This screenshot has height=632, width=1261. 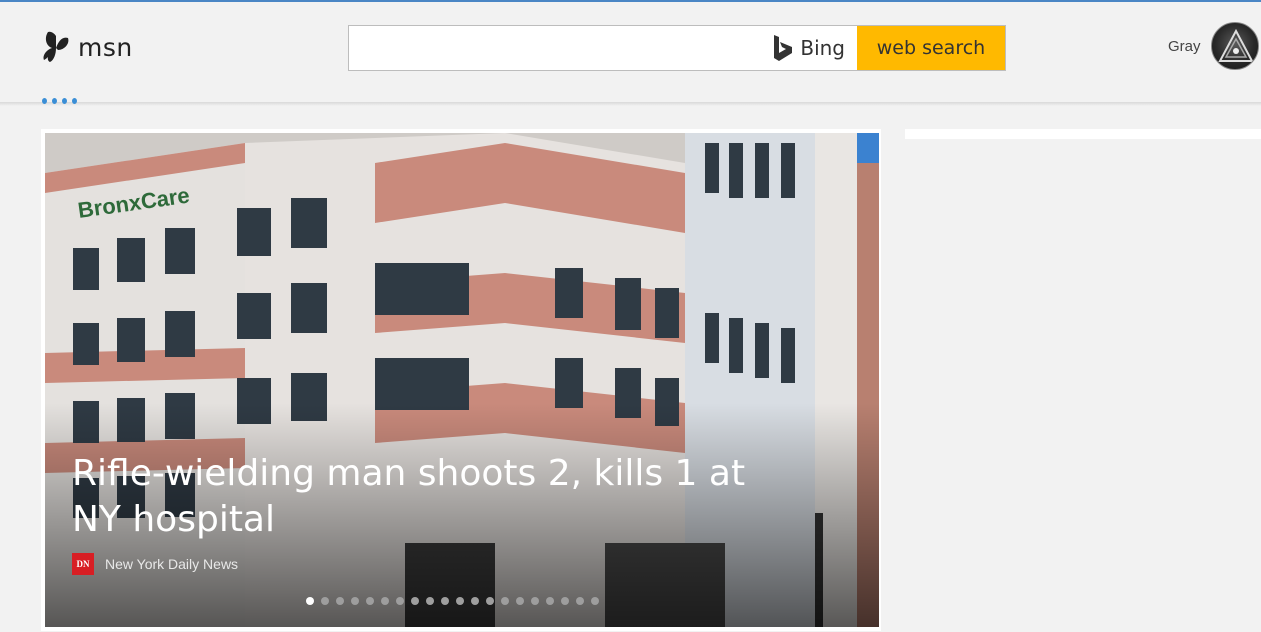 I want to click on user-menu: Gray, so click(x=1213, y=46).